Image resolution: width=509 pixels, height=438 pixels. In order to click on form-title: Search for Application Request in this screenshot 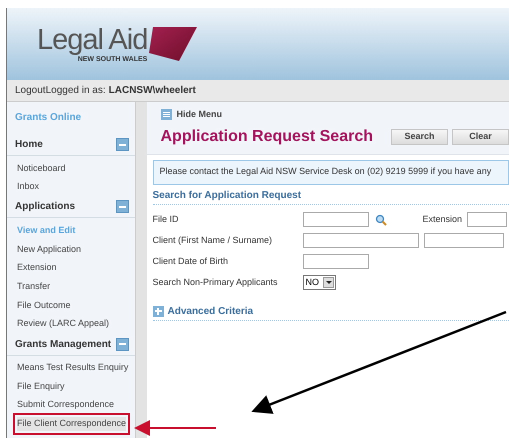, I will do `click(330, 196)`.